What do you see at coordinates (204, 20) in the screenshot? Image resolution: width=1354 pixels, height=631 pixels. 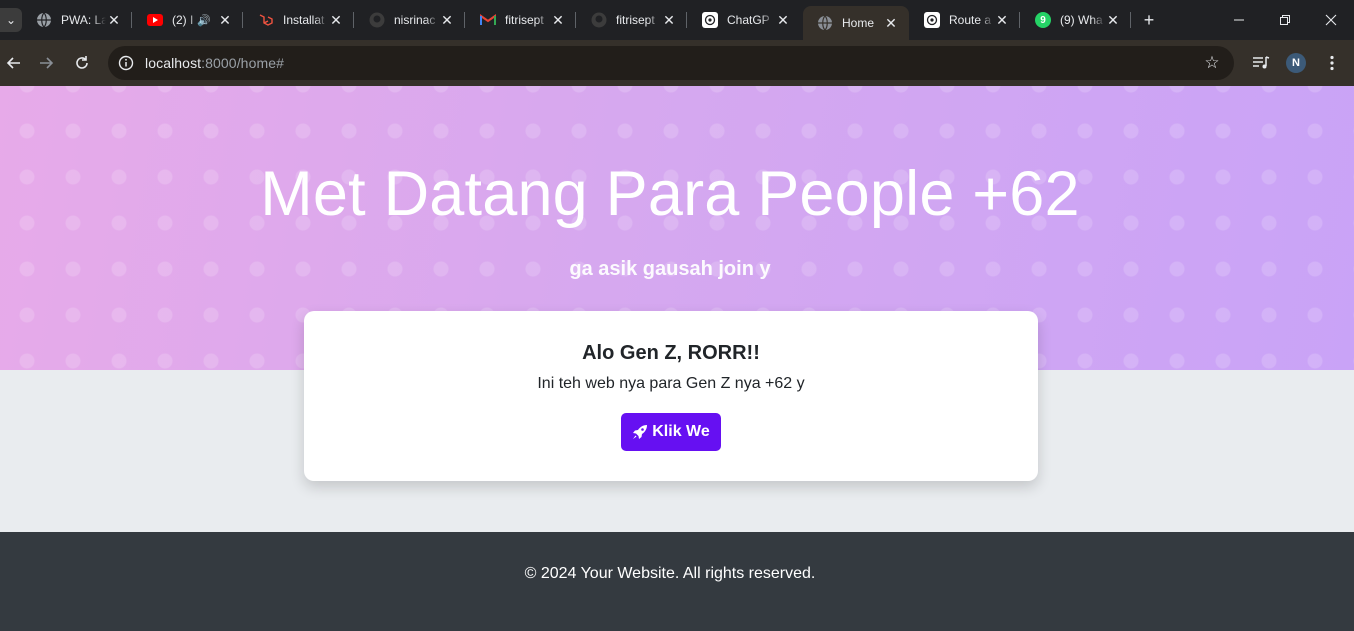 I see `speaker-icon: 🔊` at bounding box center [204, 20].